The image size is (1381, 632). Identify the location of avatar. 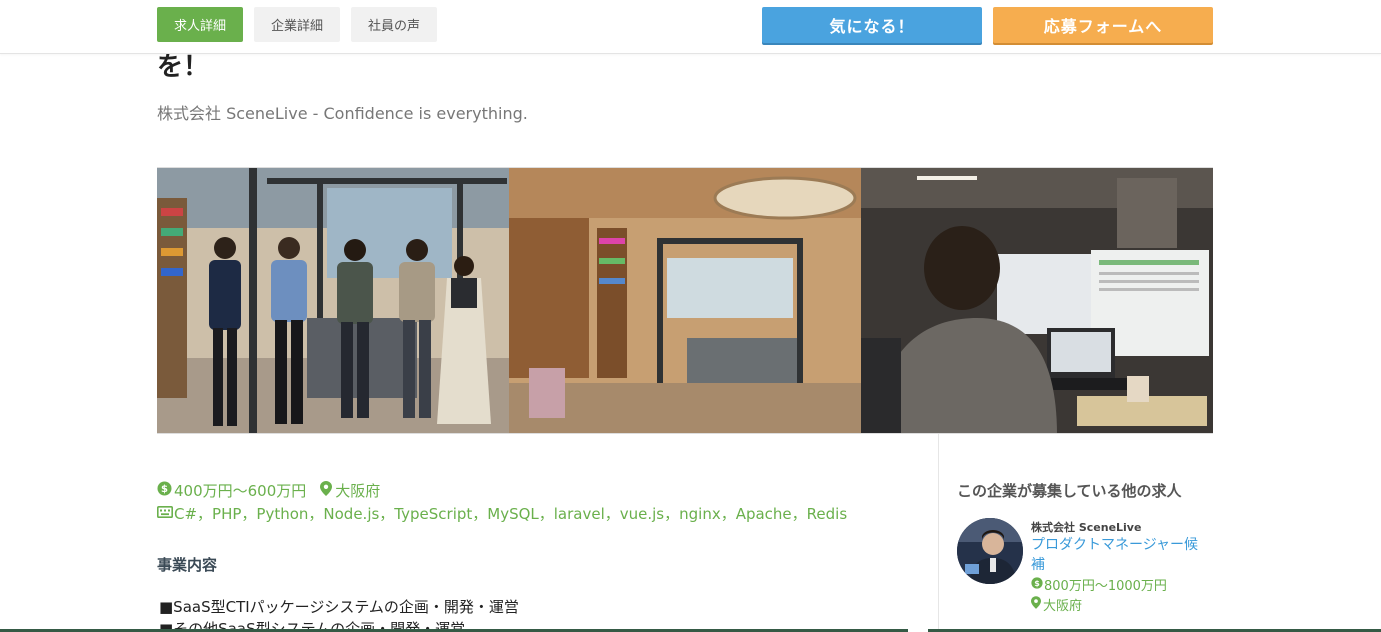
(990, 551).